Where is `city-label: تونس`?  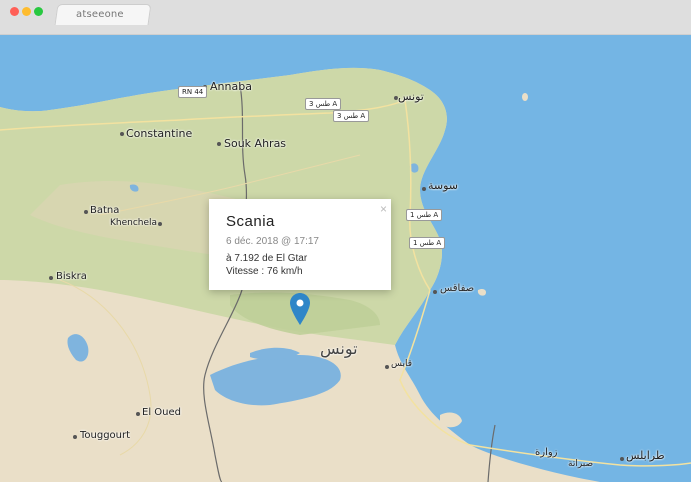
city-label: تونس is located at coordinates (411, 96).